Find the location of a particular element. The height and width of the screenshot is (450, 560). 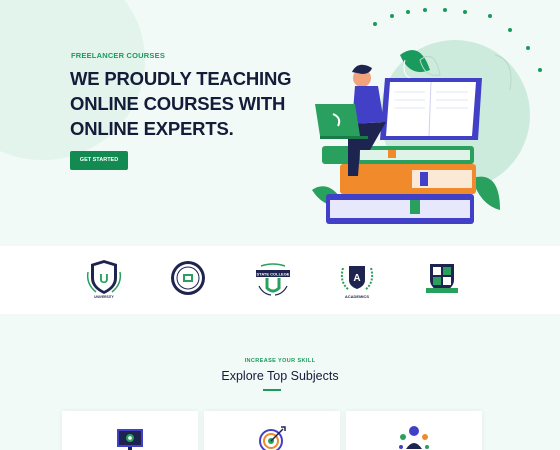

leaf-icon is located at coordinates (486, 193).